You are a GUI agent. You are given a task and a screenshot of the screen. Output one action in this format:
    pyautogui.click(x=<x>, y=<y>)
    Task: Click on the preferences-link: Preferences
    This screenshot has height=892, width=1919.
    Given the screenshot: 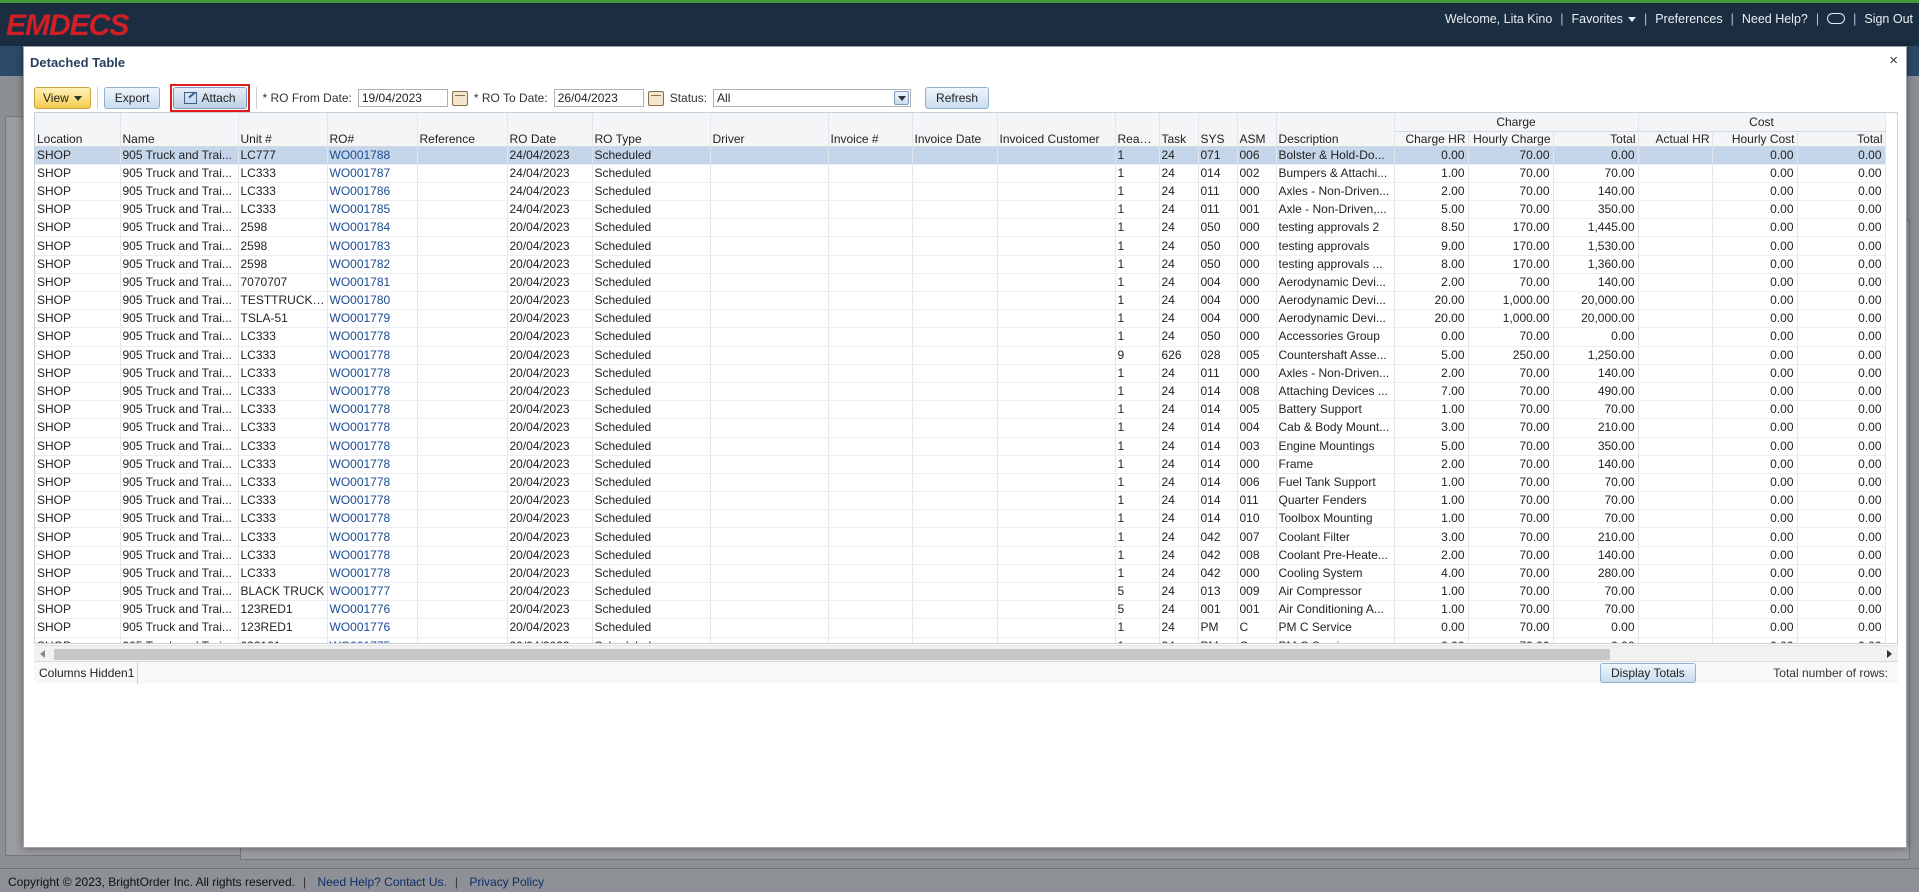 What is the action you would take?
    pyautogui.click(x=1688, y=19)
    